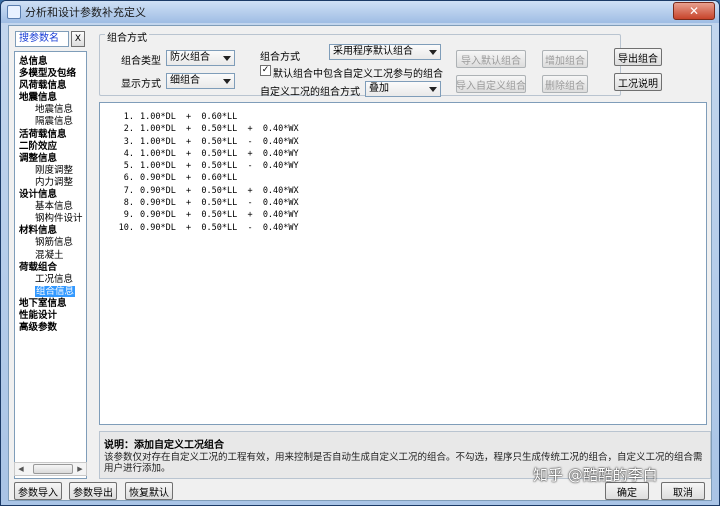 This screenshot has height=506, width=720. What do you see at coordinates (406, 117) in the screenshot?
I see `combination-row: 1. 1.00*DL + 0.60*LL` at bounding box center [406, 117].